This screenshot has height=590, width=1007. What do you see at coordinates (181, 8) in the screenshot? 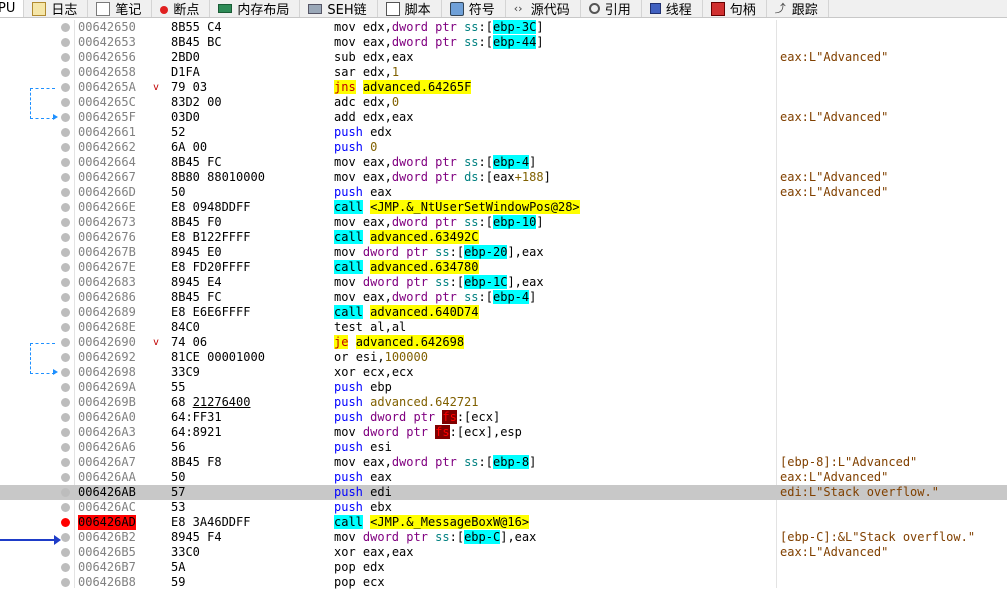
I see `tab-breakpoint: 断点` at bounding box center [181, 8].